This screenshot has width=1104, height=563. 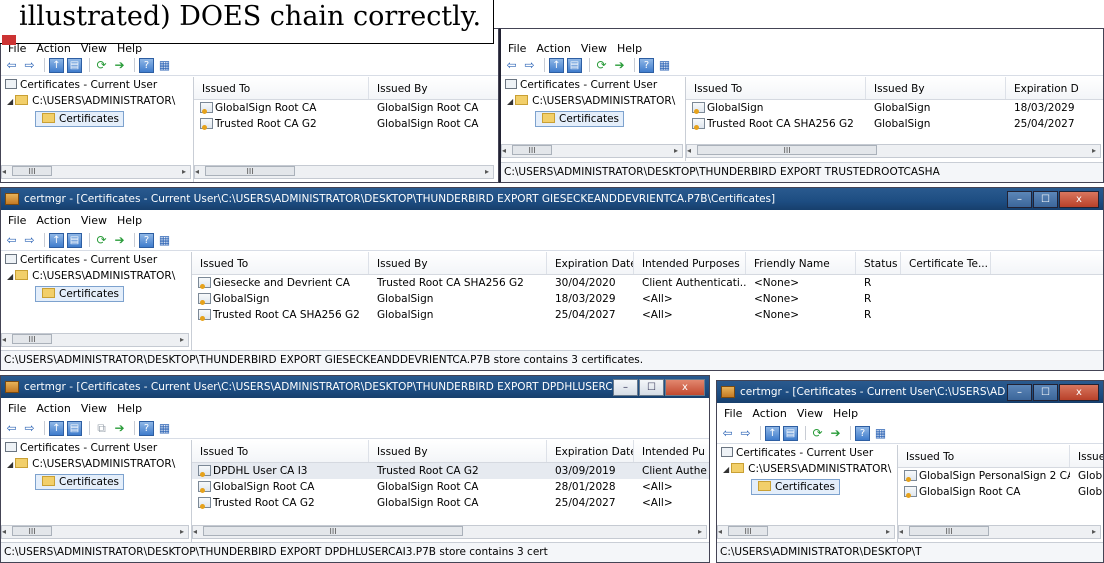 What do you see at coordinates (346, 124) in the screenshot?
I see `table-row: Trusted Root CA G2 GlobalSign Root CA` at bounding box center [346, 124].